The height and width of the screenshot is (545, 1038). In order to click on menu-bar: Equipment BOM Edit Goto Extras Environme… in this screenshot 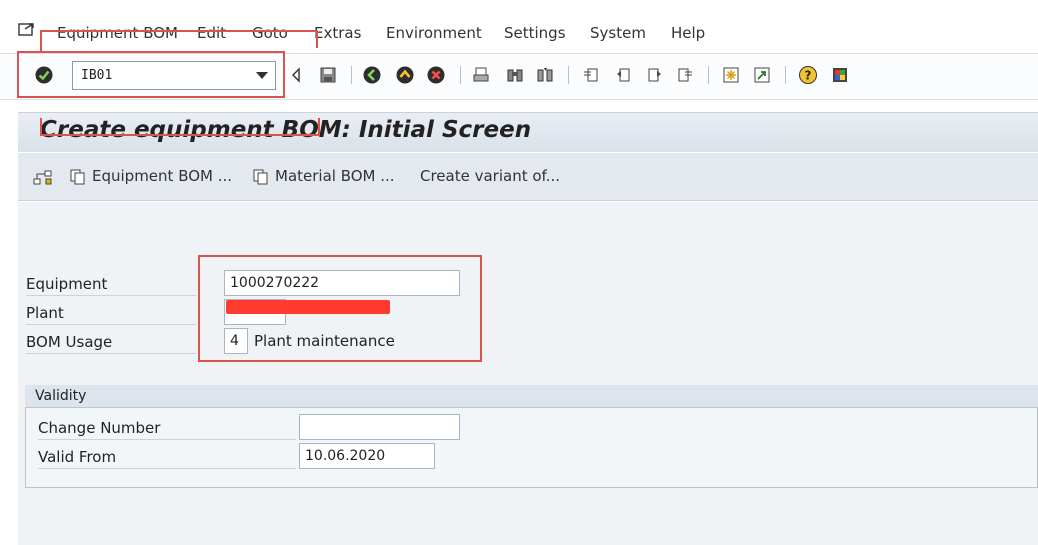, I will do `click(519, 27)`.